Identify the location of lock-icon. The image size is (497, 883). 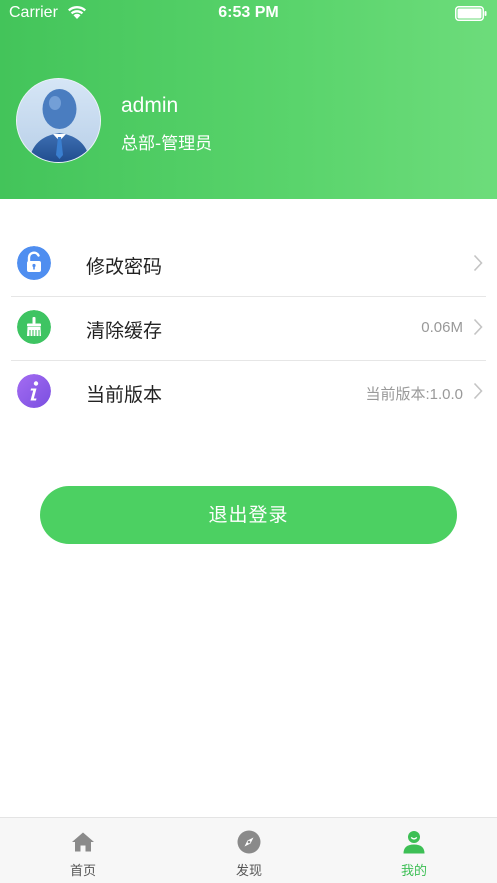
(34, 263).